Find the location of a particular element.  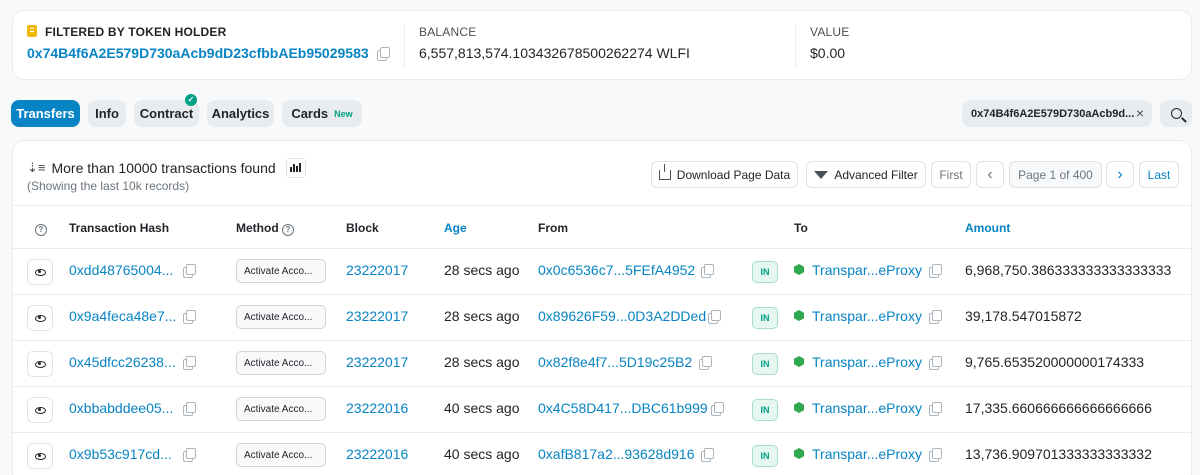

col-age-toggle: Age is located at coordinates (455, 228).